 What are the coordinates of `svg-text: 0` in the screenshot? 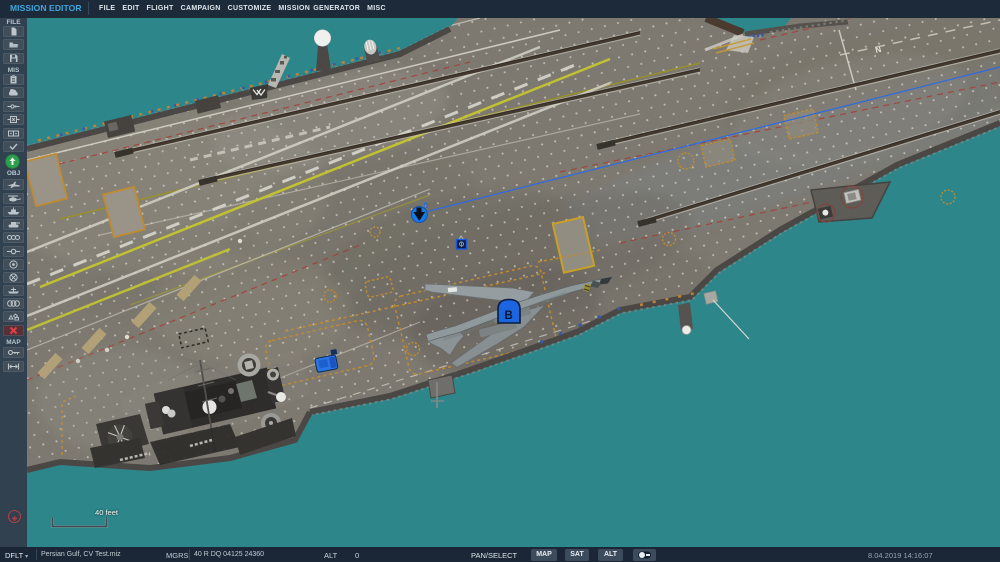 It's located at (426, 205).